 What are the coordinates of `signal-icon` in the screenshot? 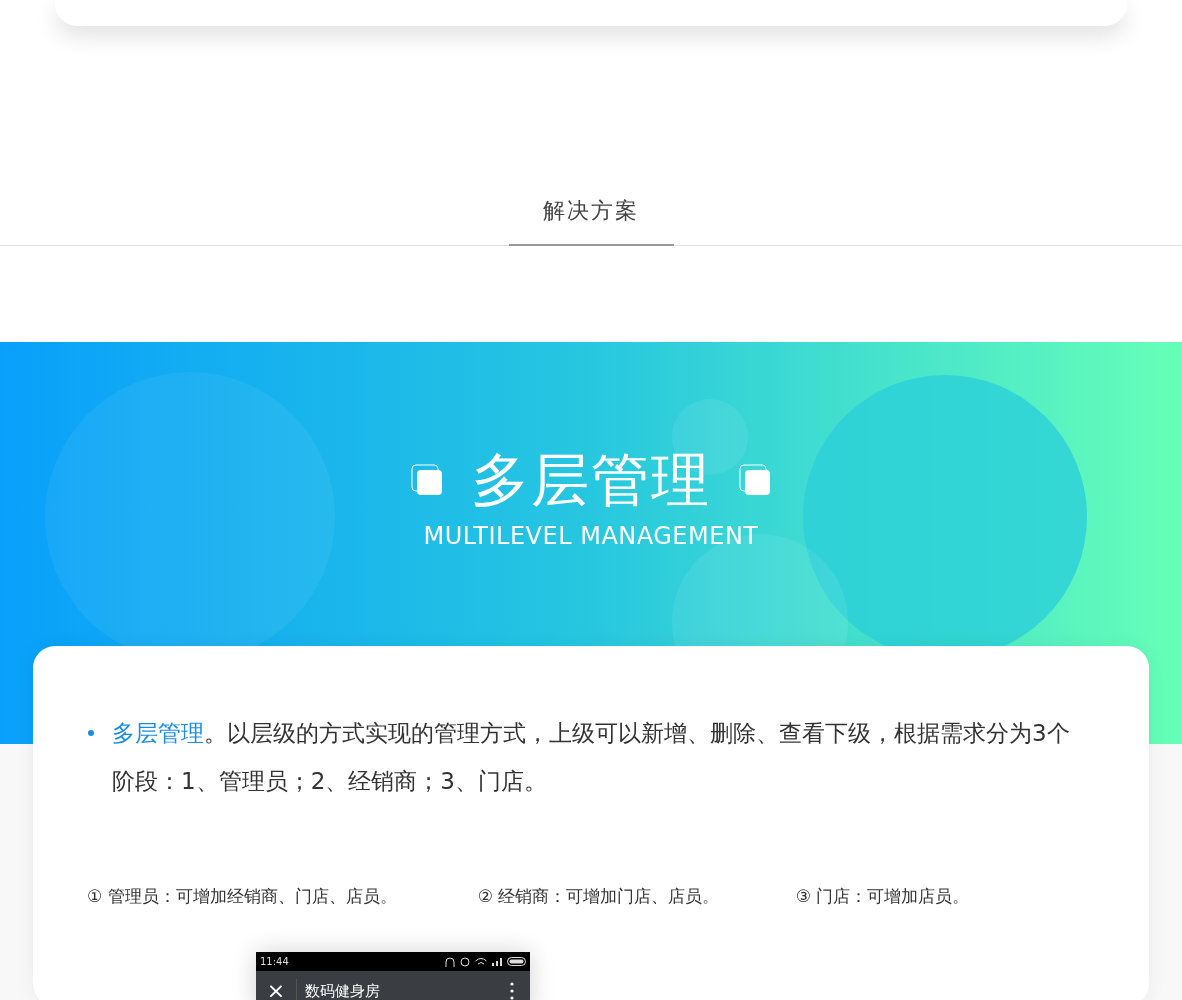 It's located at (497, 961).